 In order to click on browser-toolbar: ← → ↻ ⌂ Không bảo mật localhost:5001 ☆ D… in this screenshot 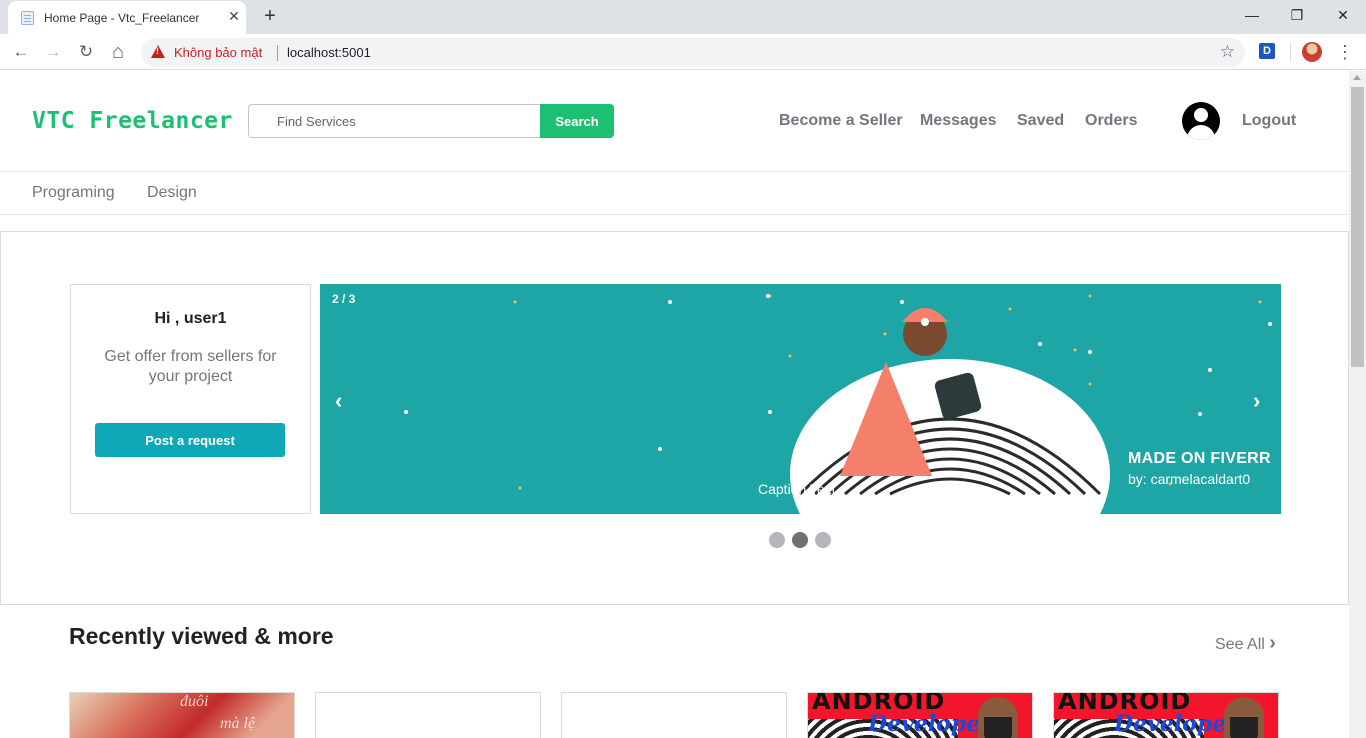, I will do `click(683, 52)`.